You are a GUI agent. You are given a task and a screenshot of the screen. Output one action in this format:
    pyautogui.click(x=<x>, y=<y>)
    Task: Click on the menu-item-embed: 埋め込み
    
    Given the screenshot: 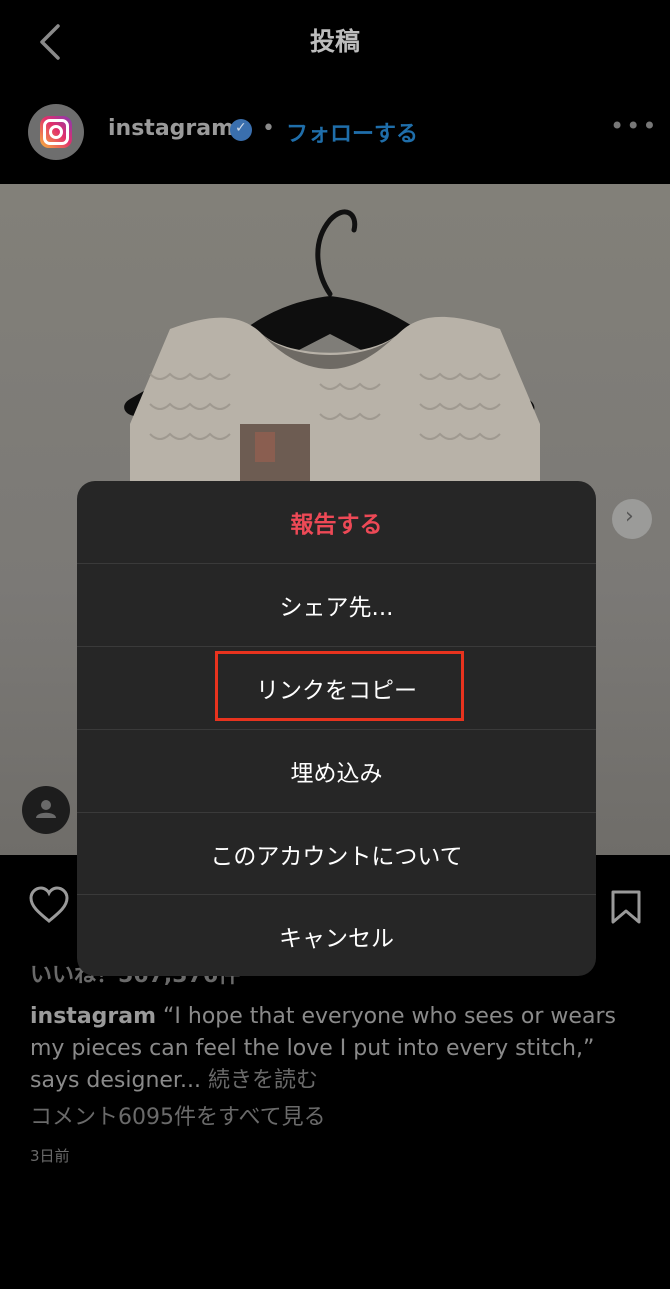 What is the action you would take?
    pyautogui.click(x=336, y=770)
    